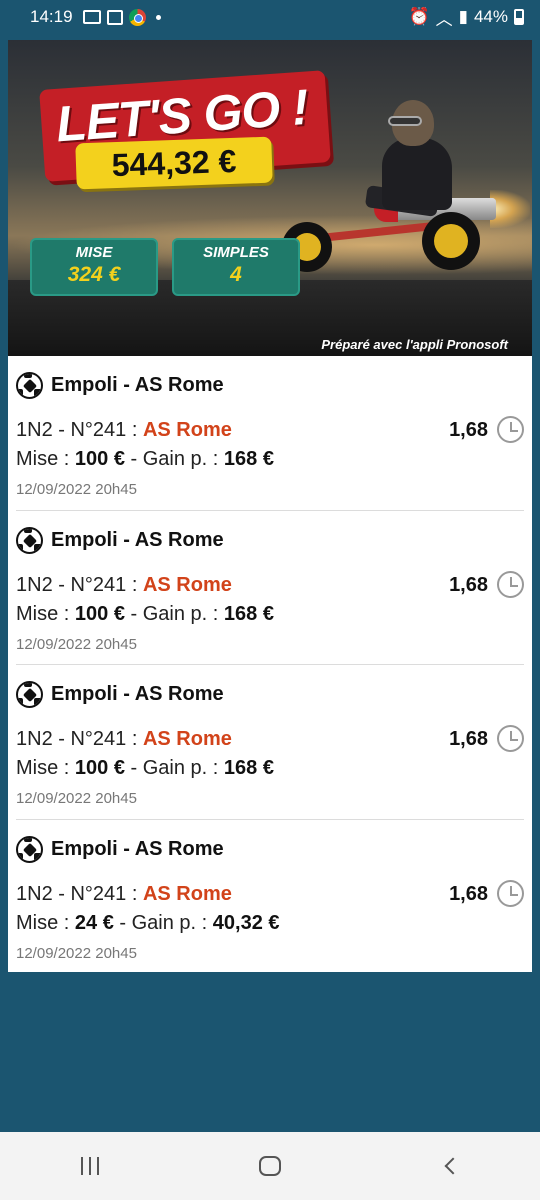 The image size is (540, 1200). I want to click on notification-dot-icon, so click(158, 17).